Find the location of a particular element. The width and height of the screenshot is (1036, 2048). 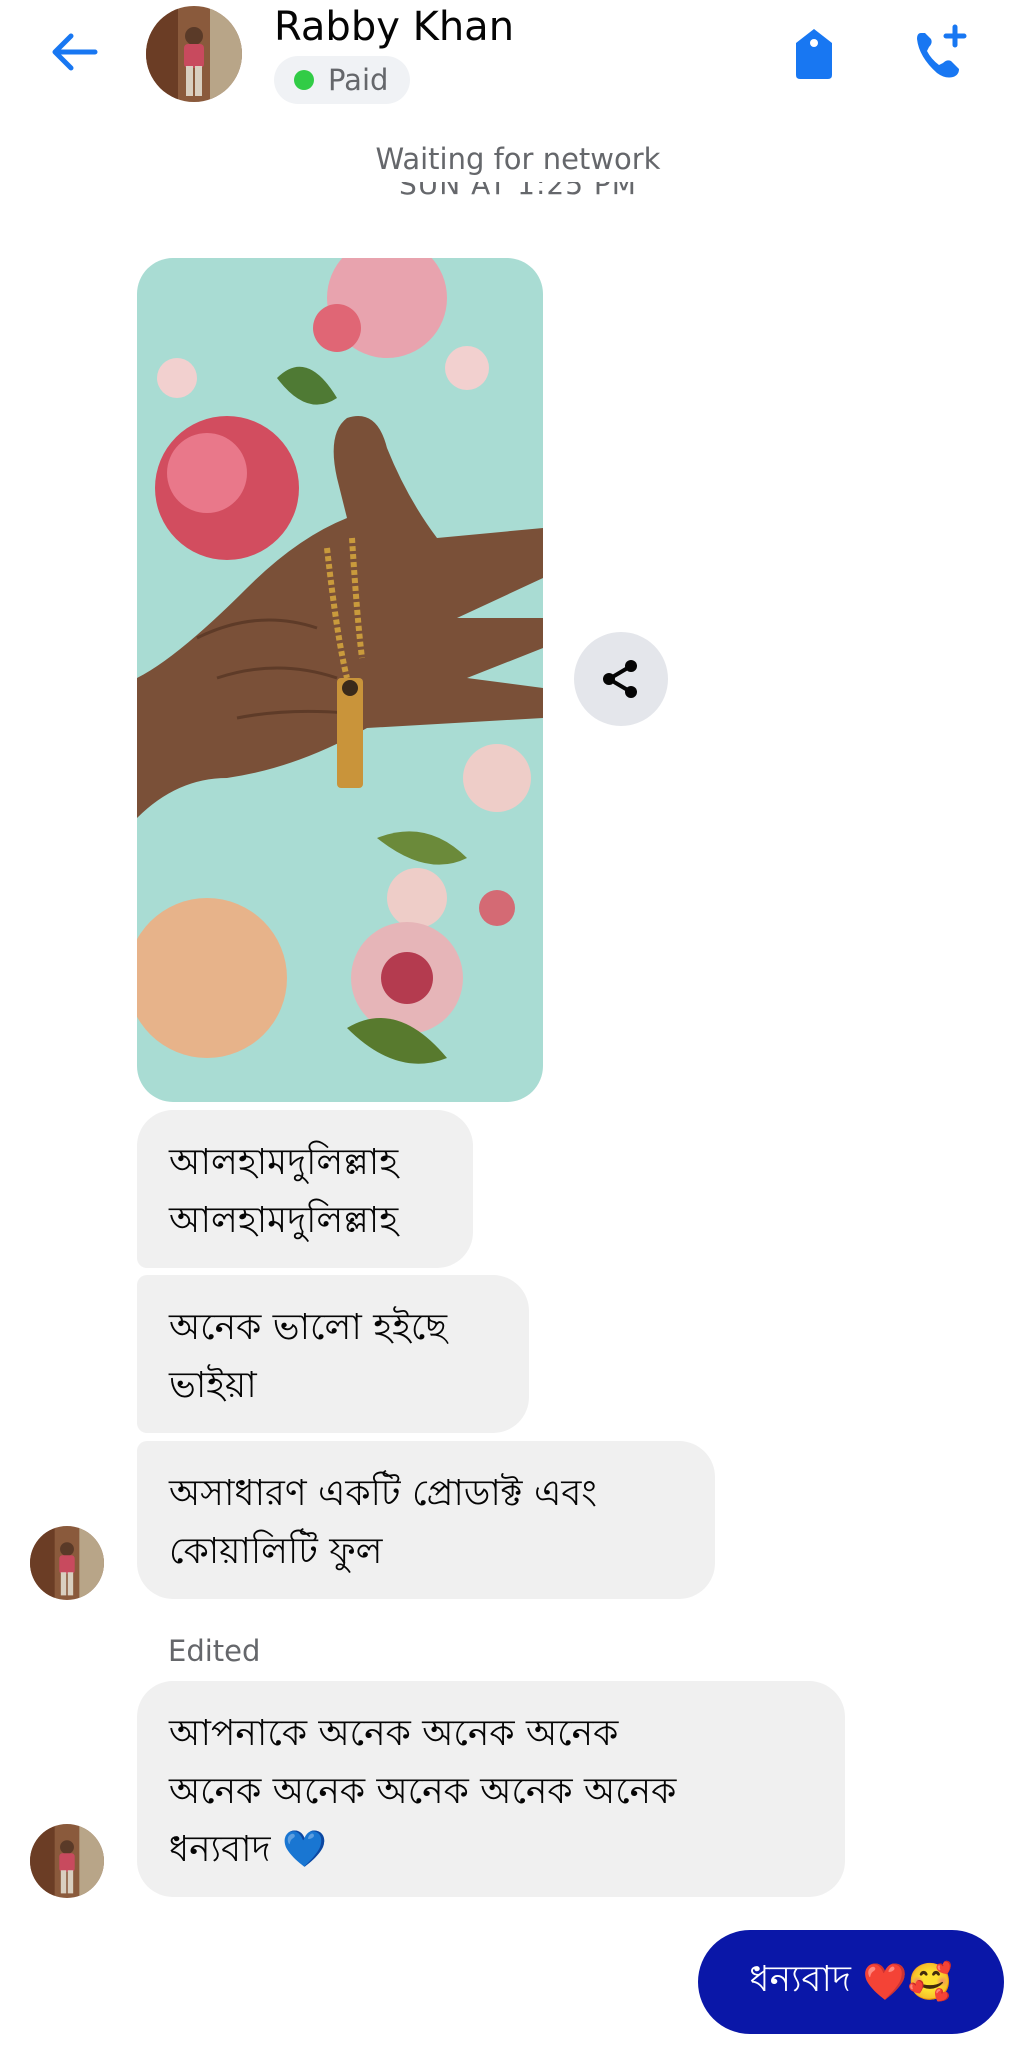

heart-face-emoji: ❤️🥰 is located at coordinates (907, 1982).